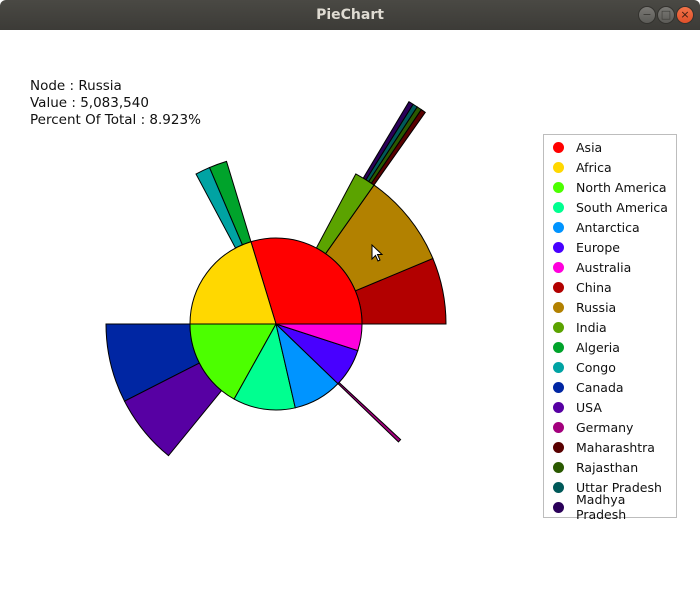 Image resolution: width=700 pixels, height=600 pixels. I want to click on maximize-icon: □, so click(666, 14).